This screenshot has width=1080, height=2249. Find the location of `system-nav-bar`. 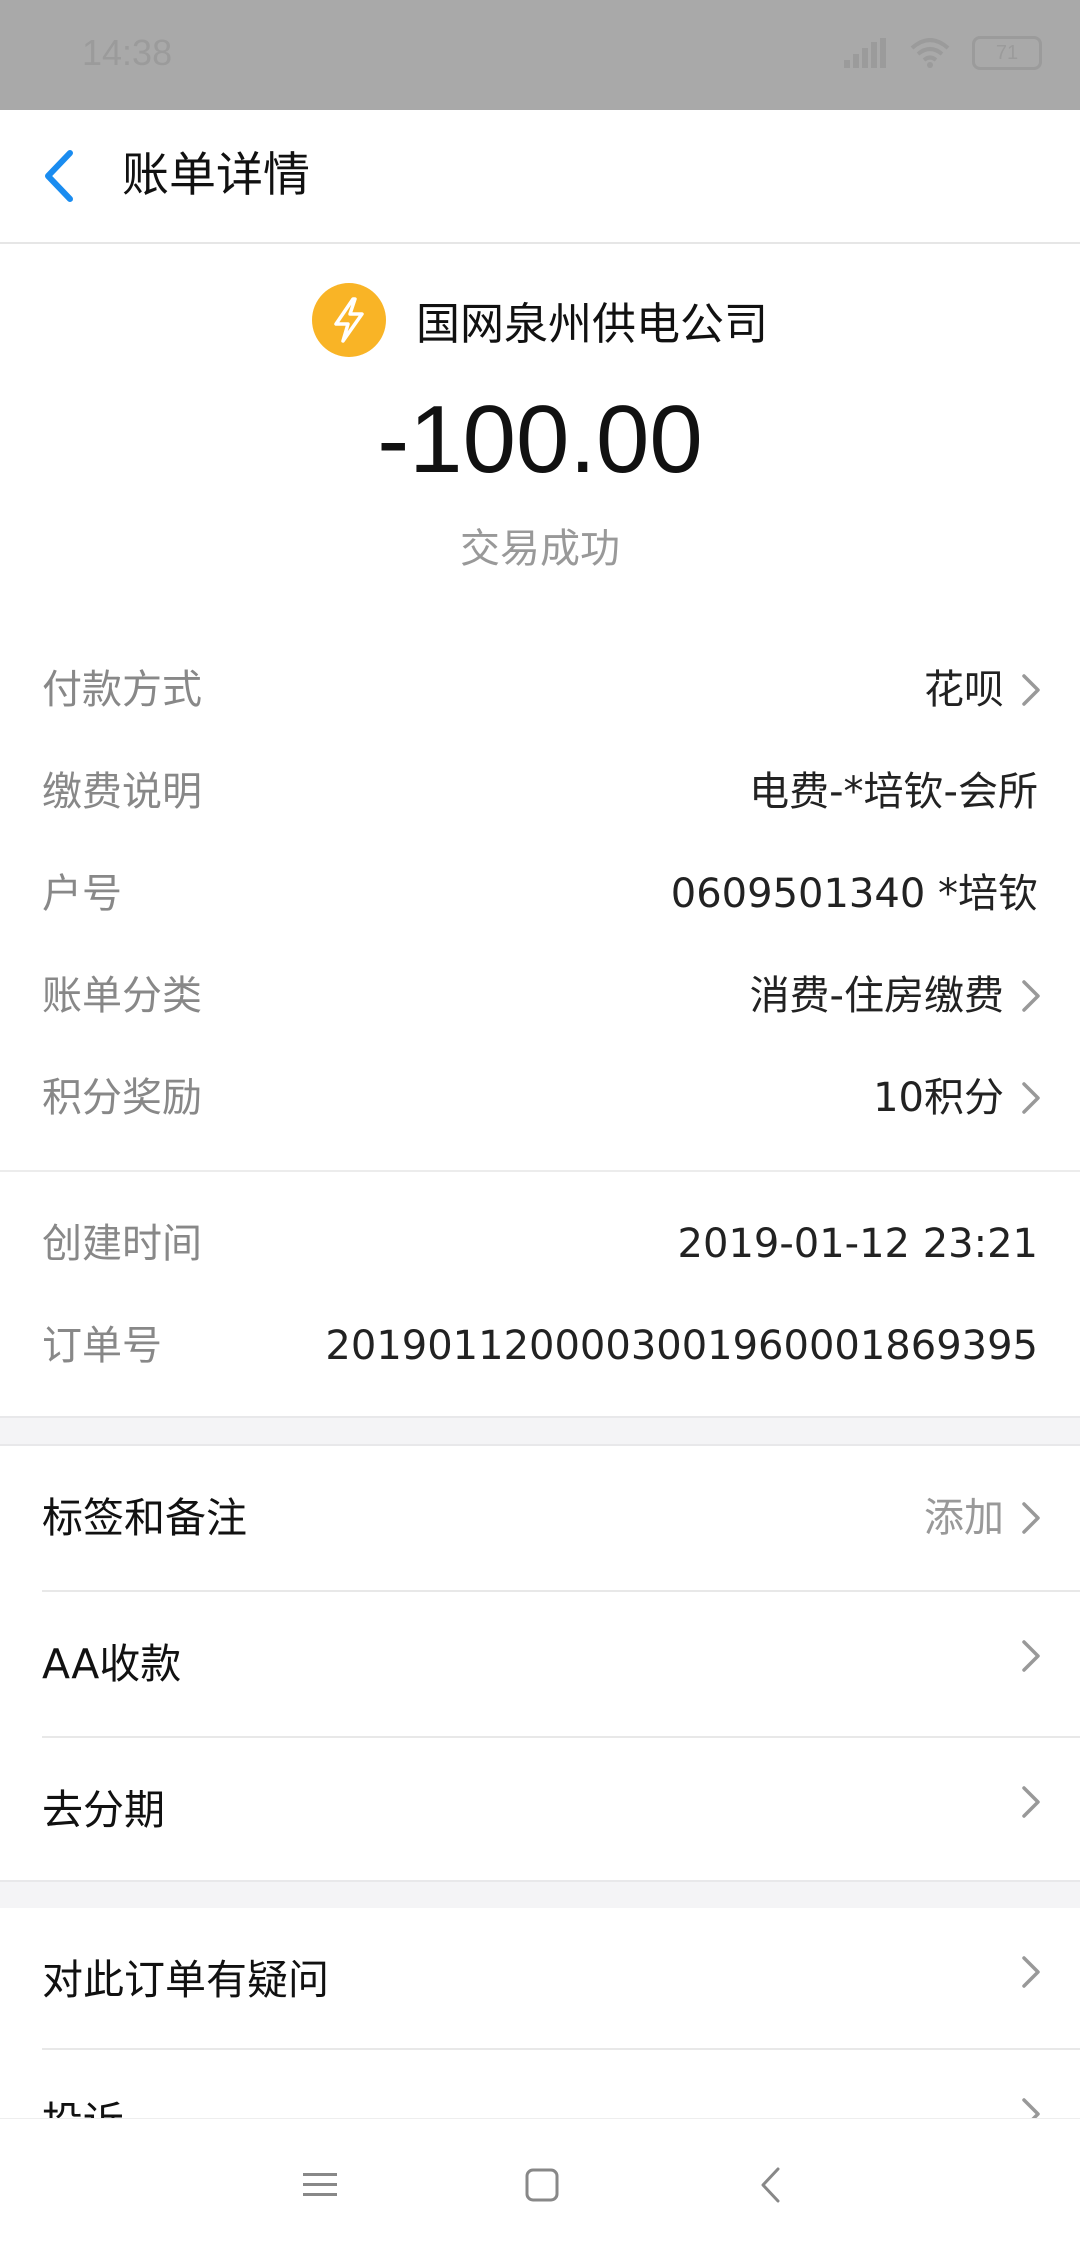

system-nav-bar is located at coordinates (540, 2183).